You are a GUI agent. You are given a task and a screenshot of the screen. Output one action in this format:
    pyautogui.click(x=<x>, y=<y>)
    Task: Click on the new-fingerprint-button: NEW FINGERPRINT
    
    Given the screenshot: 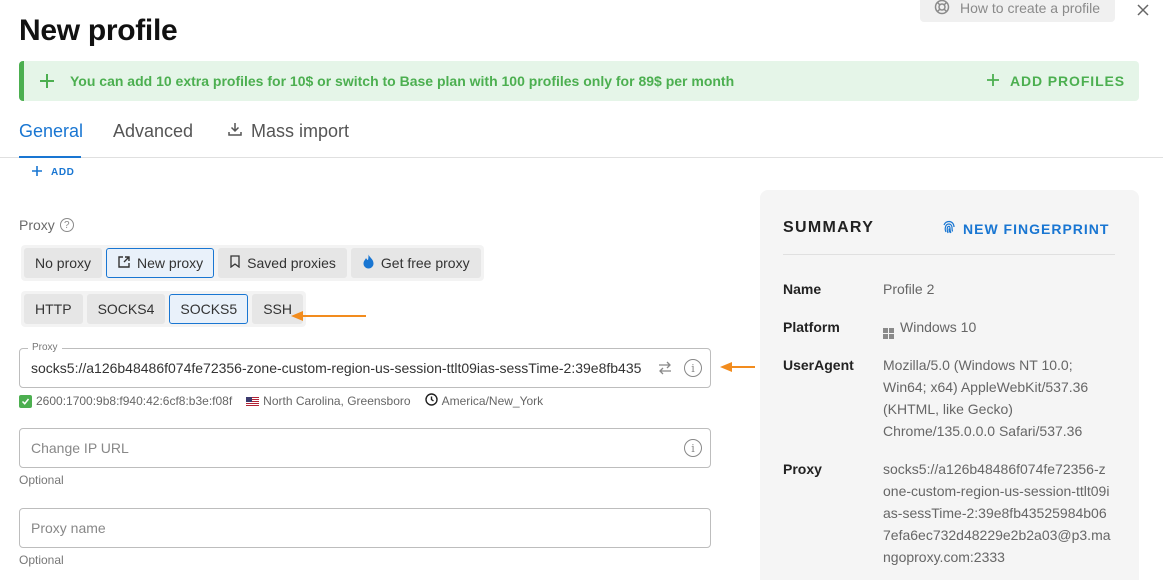 What is the action you would take?
    pyautogui.click(x=1025, y=228)
    